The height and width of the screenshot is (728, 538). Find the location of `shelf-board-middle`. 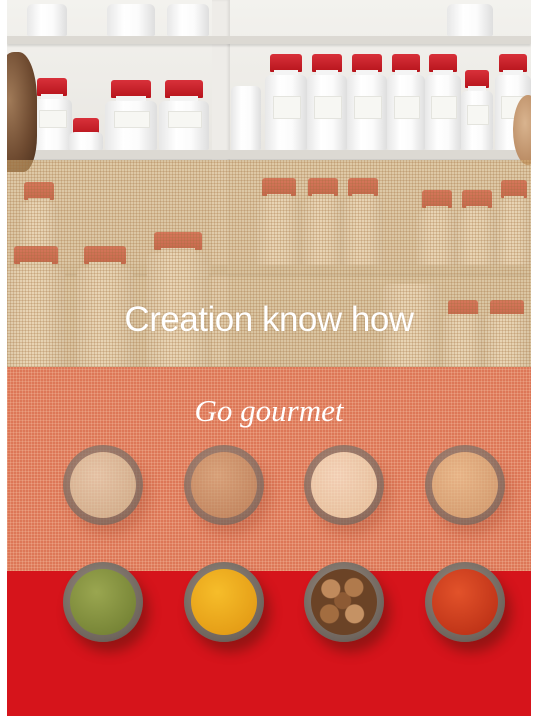

shelf-board-middle is located at coordinates (269, 154).